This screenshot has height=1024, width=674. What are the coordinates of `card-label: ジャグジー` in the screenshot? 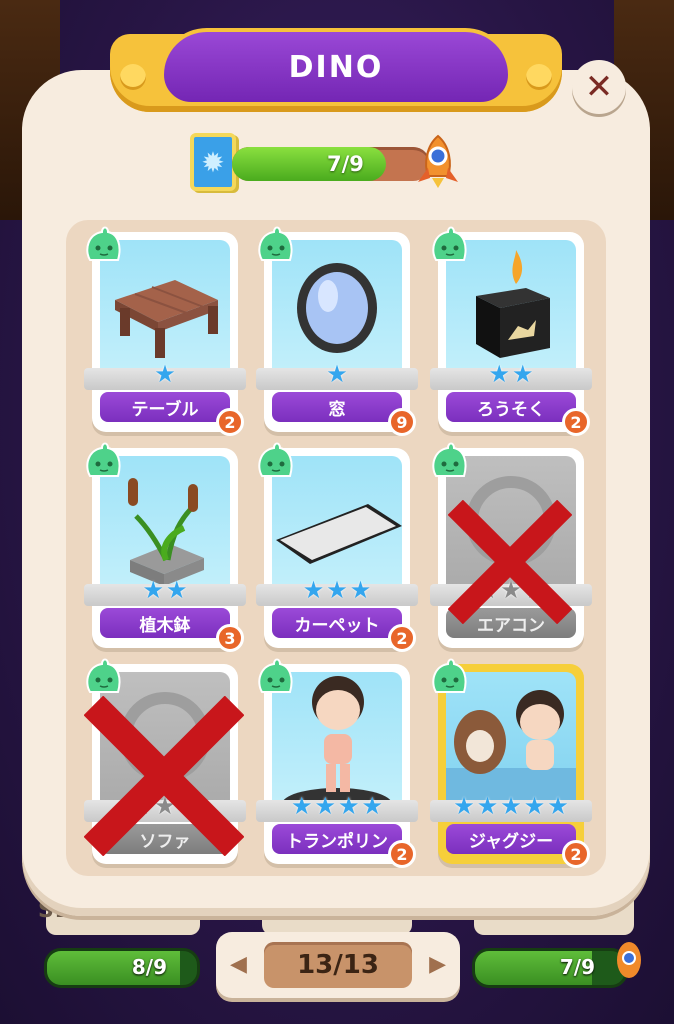 It's located at (511, 839).